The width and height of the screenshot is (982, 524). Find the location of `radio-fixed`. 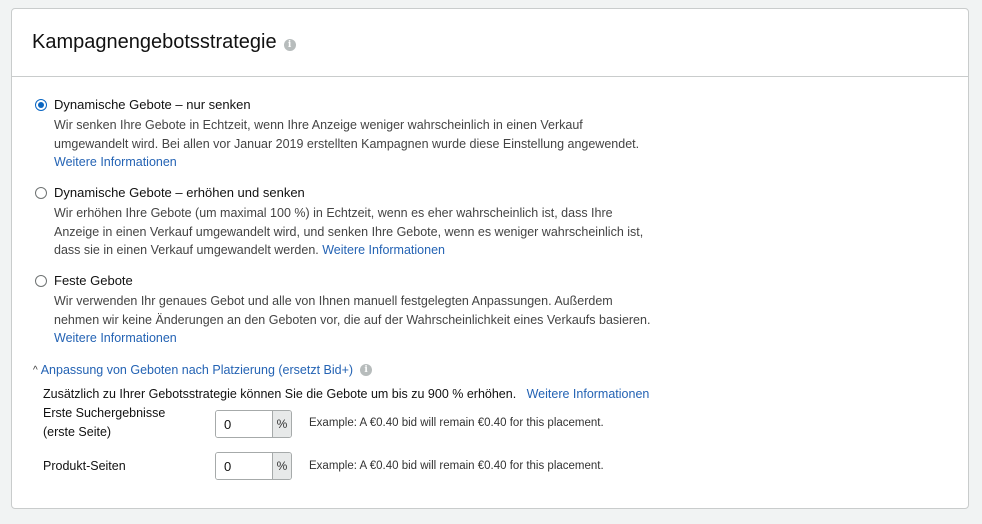

radio-fixed is located at coordinates (41, 281).